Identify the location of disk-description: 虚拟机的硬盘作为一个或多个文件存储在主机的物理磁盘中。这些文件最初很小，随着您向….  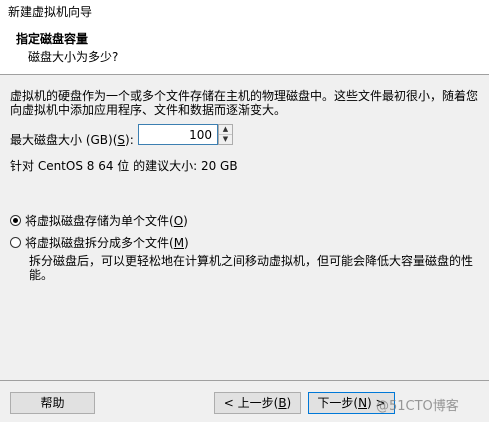
(244, 103).